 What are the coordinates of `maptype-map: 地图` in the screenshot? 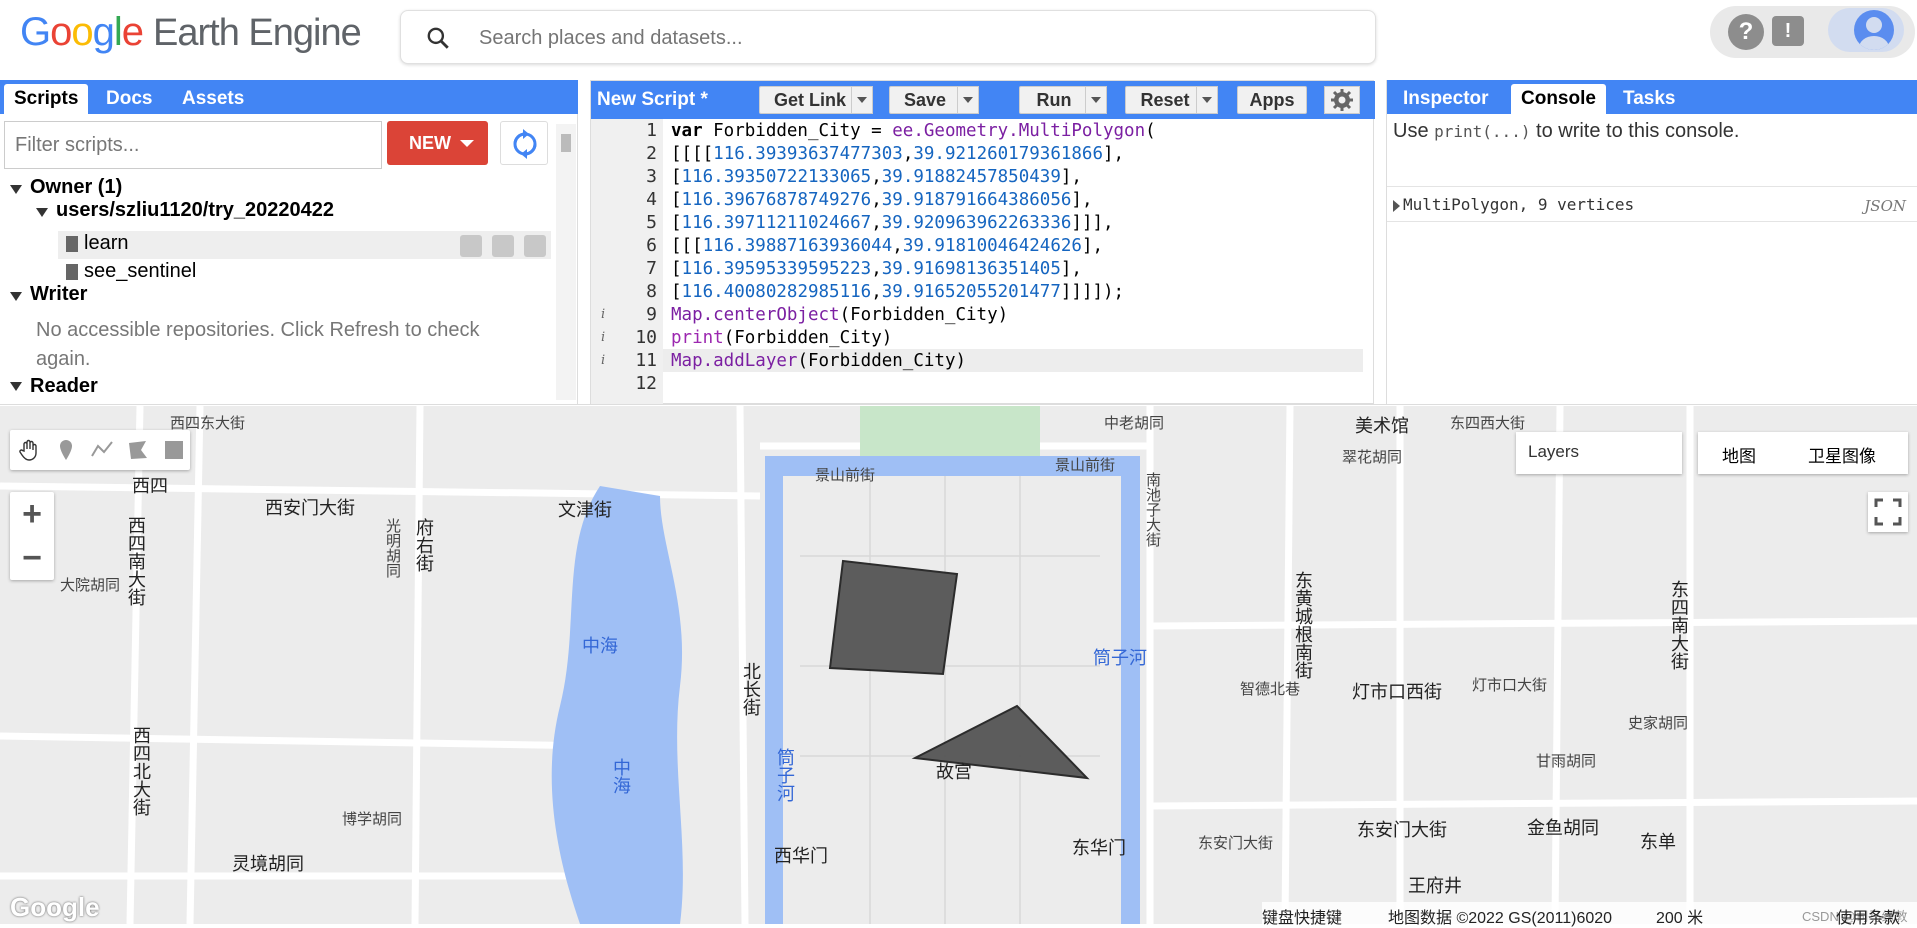 It's located at (1739, 454).